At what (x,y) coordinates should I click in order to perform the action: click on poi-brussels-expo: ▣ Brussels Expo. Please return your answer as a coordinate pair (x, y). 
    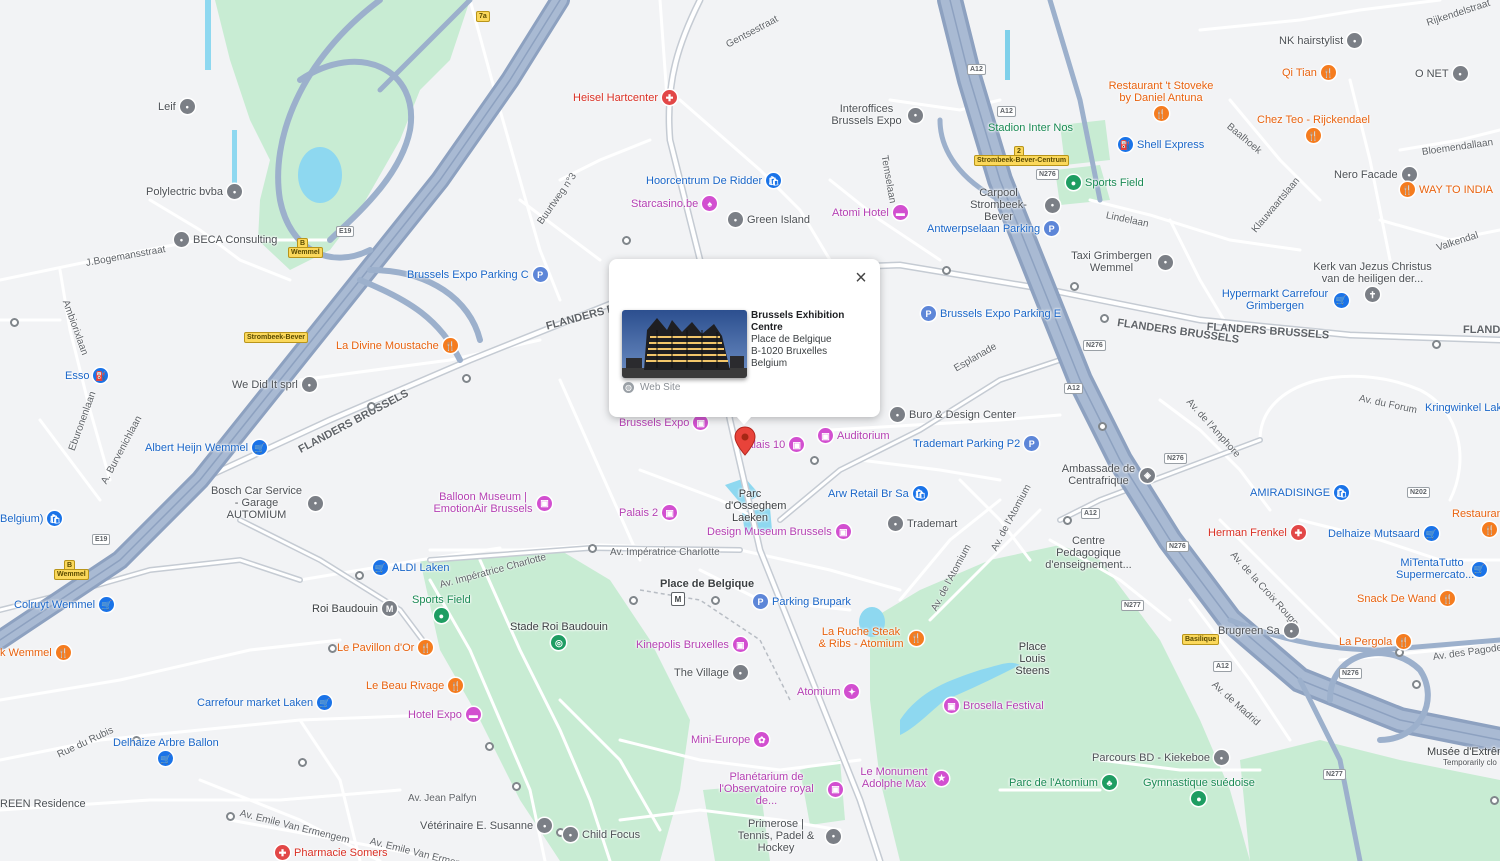
    Looking at the image, I should click on (664, 422).